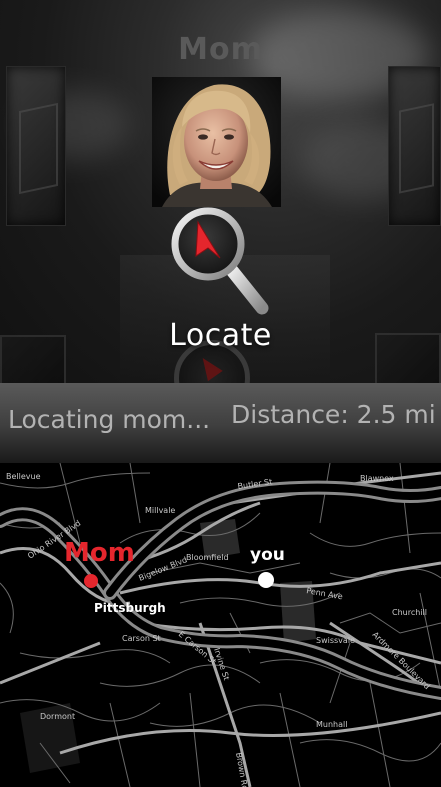 The image size is (441, 787). I want to click on contact-photo-image, so click(216, 142).